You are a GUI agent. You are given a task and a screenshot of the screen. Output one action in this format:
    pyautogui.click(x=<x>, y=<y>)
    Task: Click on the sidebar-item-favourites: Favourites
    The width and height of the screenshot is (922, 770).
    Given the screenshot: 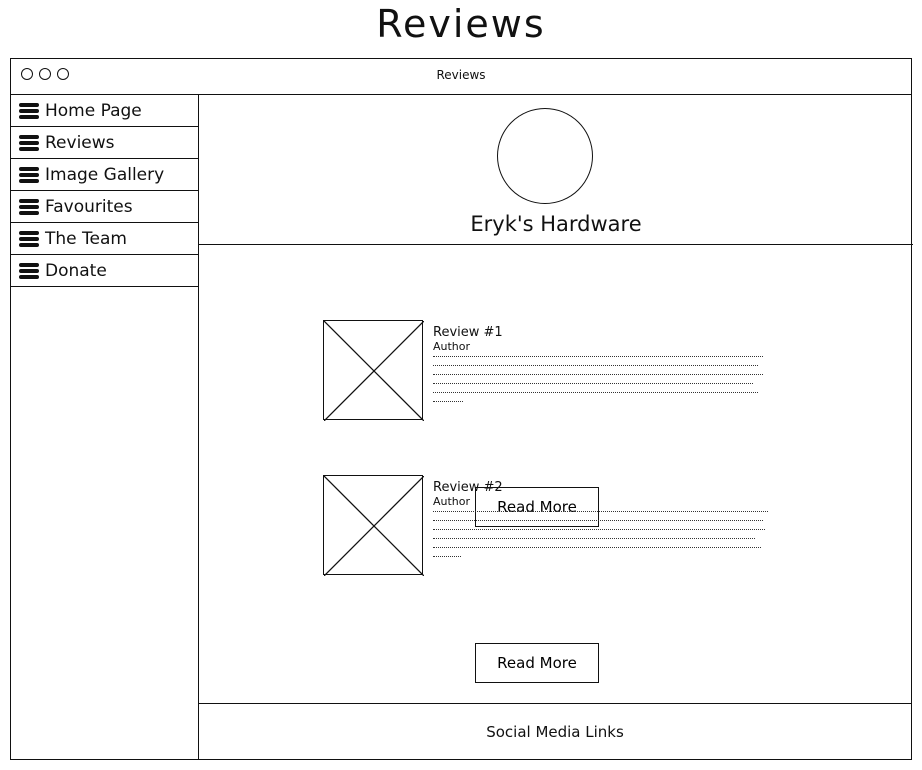 What is the action you would take?
    pyautogui.click(x=104, y=207)
    